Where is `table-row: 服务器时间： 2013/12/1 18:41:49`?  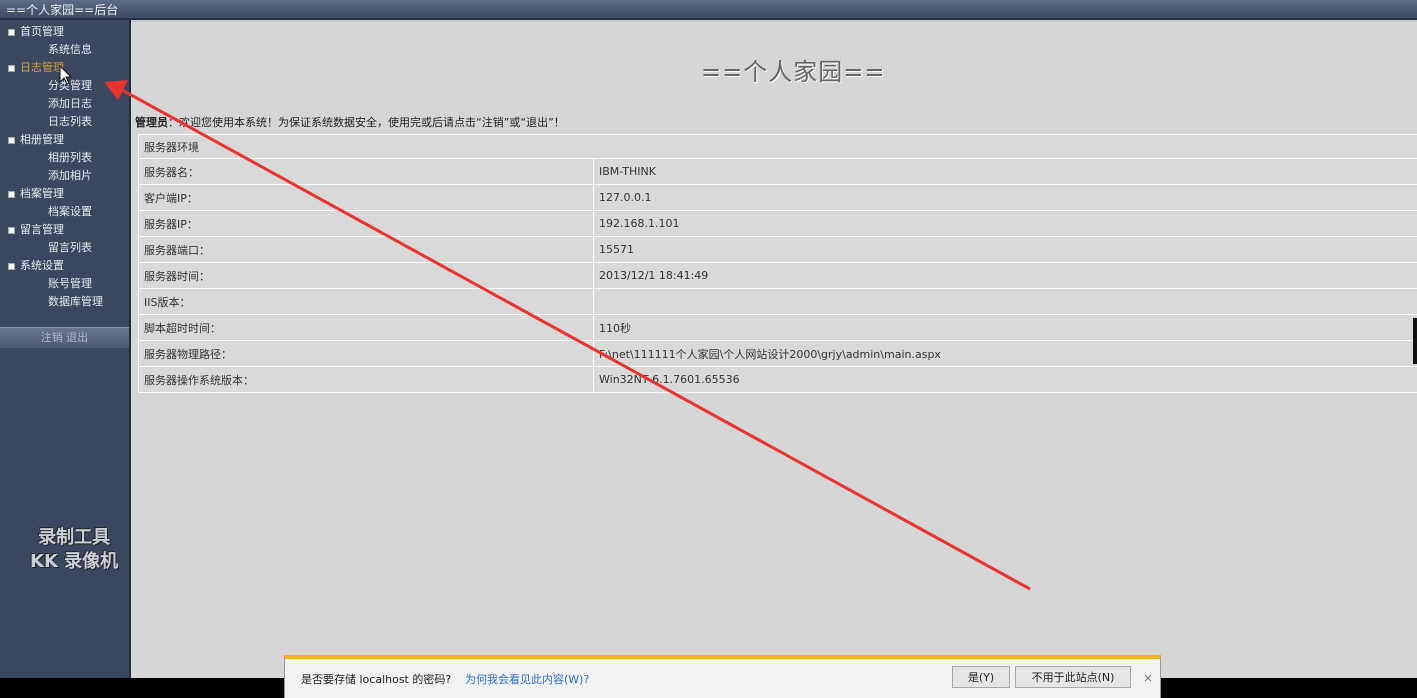 table-row: 服务器时间： 2013/12/1 18:41:49 is located at coordinates (777, 275).